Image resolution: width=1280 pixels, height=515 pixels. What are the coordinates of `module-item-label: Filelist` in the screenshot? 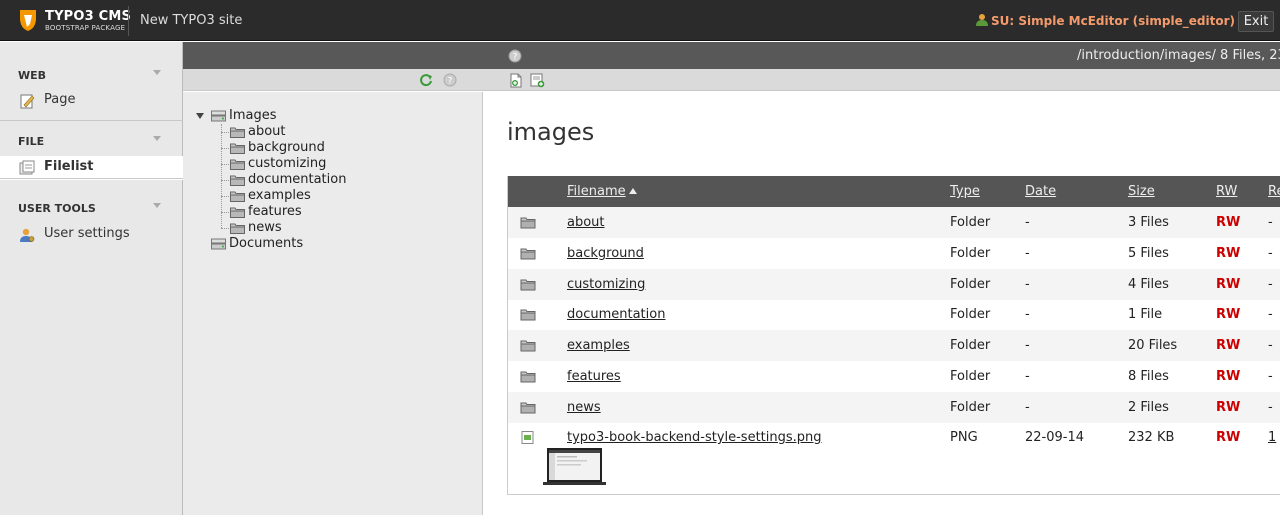 It's located at (69, 166).